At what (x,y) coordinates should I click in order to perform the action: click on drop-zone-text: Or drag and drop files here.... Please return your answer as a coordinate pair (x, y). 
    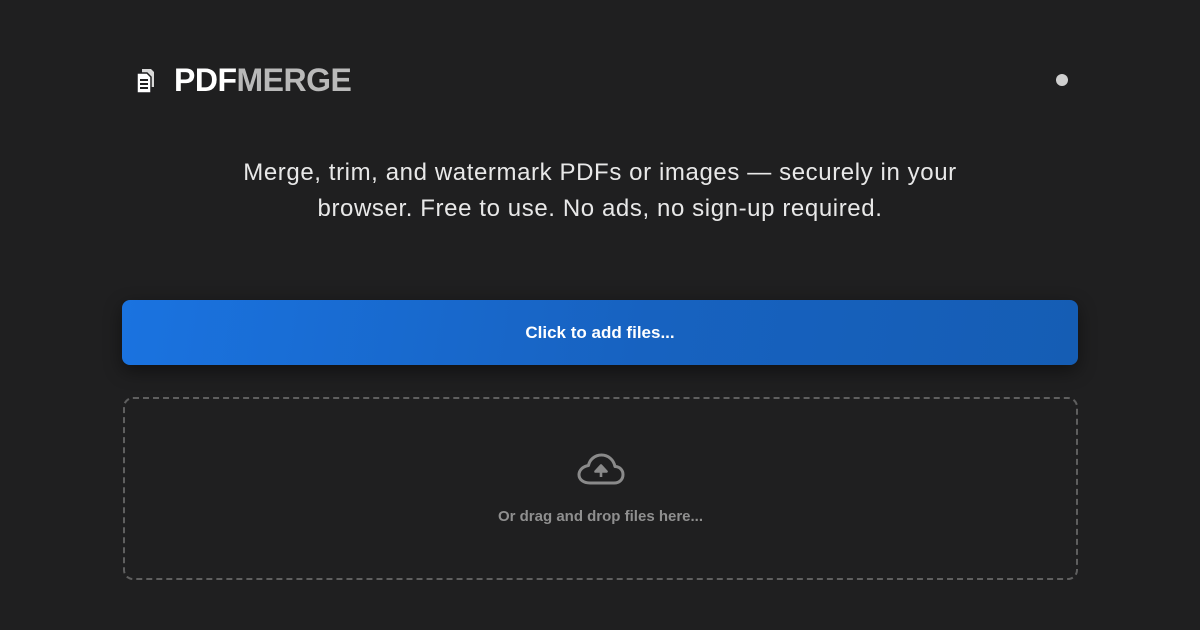
    Looking at the image, I should click on (600, 516).